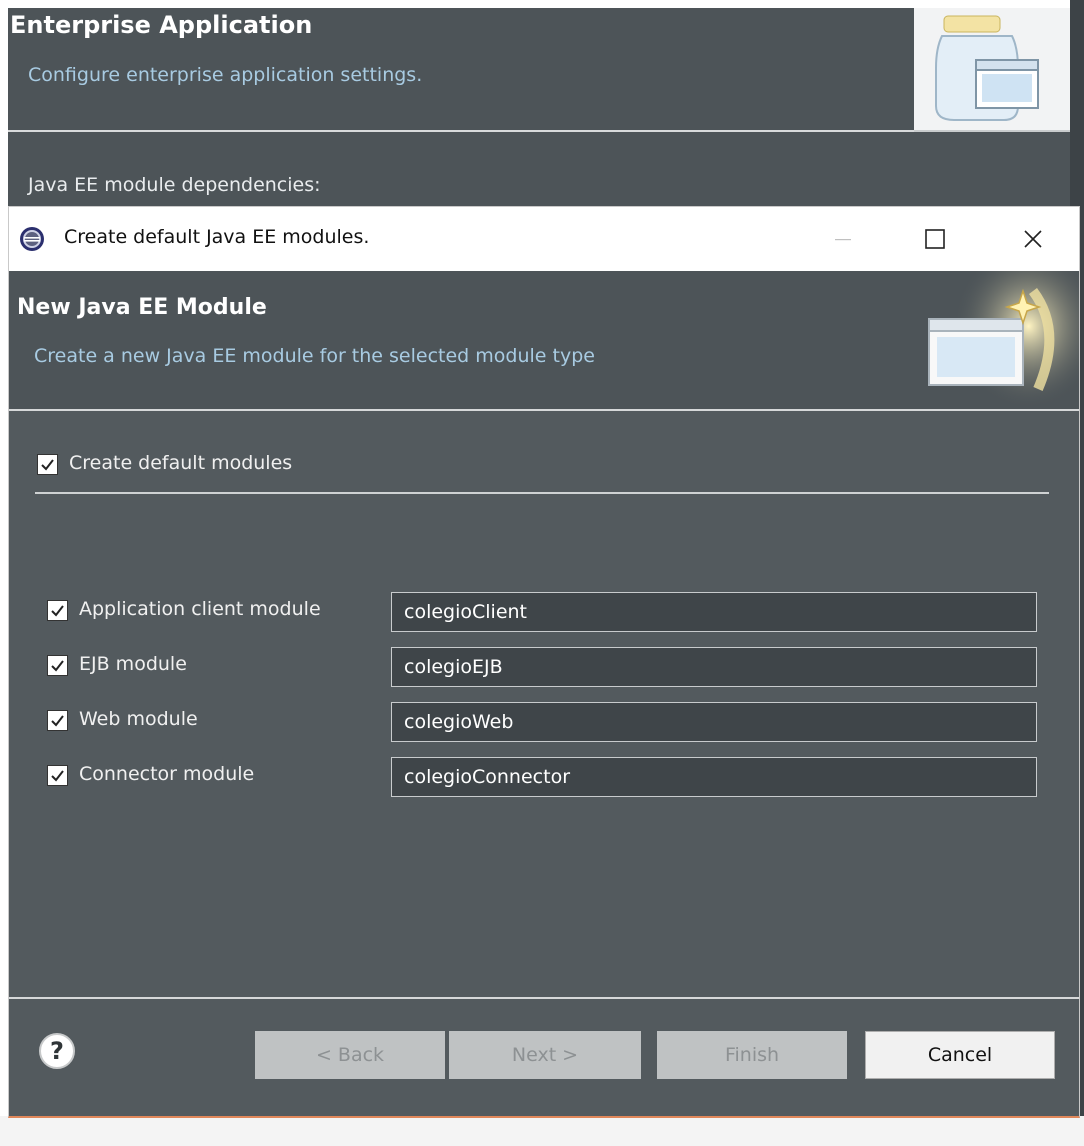 This screenshot has width=1084, height=1146. What do you see at coordinates (461, 131) in the screenshot?
I see `background-header-separator` at bounding box center [461, 131].